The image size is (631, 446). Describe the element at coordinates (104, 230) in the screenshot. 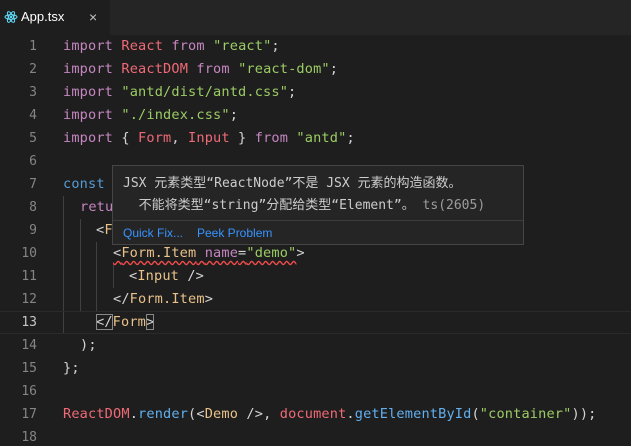

I see `code-text: <F` at that location.